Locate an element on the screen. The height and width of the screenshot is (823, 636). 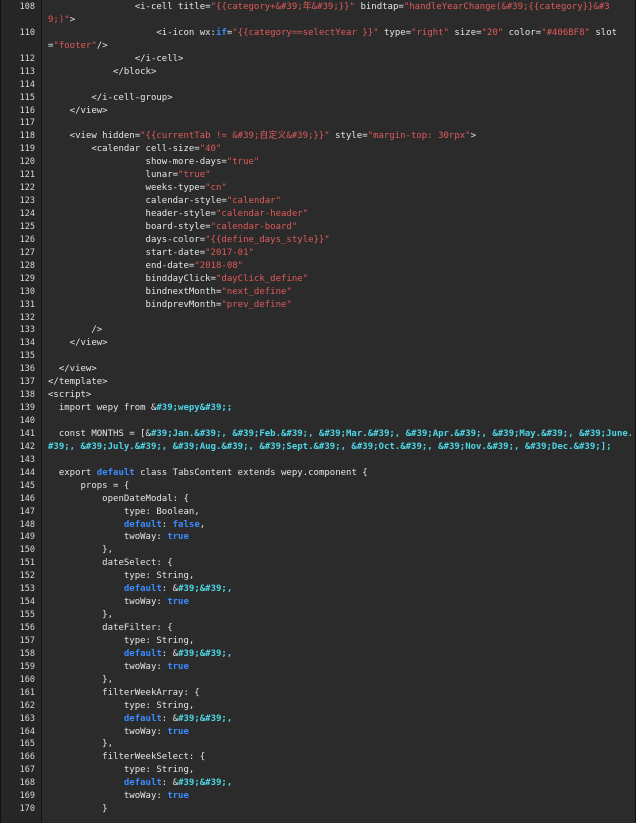
code-line: 157 type: String, is located at coordinates (318, 641).